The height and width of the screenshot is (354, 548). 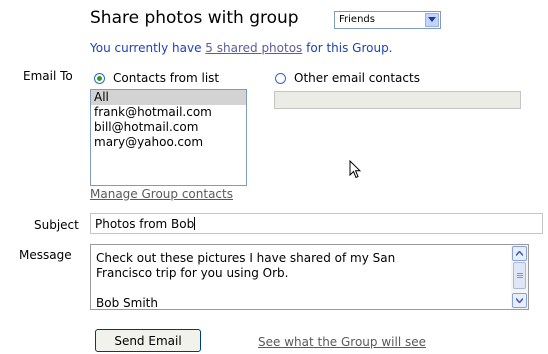 I want to click on info-prefix: You currently have, so click(x=148, y=48).